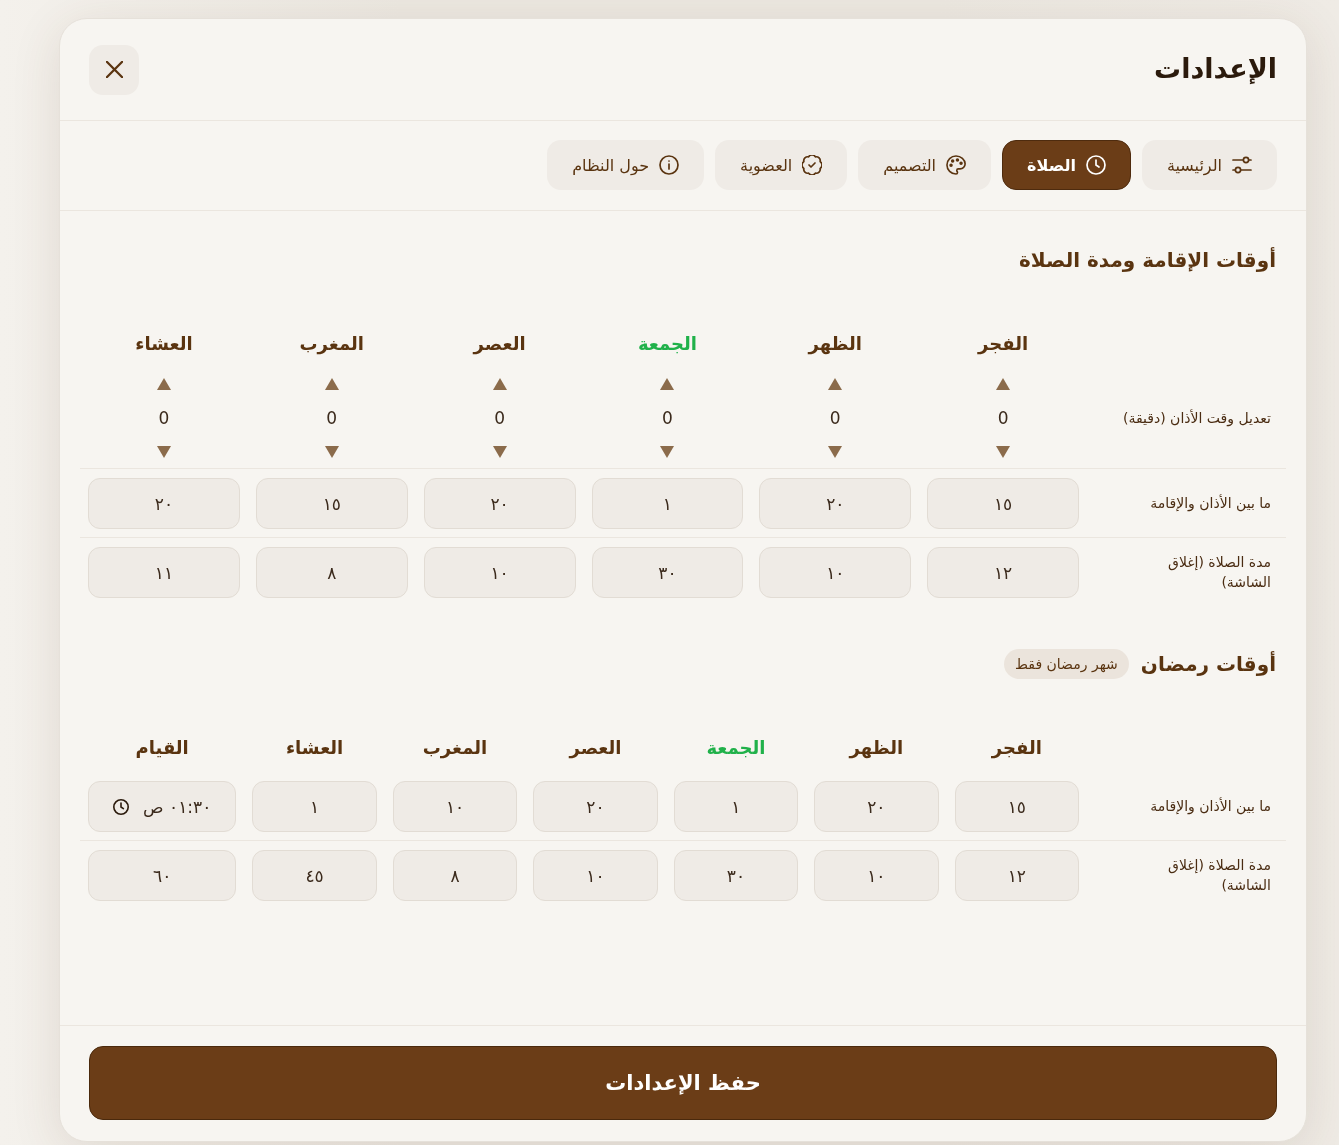 The width and height of the screenshot is (1339, 1145). Describe the element at coordinates (1066, 664) in the screenshot. I see `badge: شهر رمضان فقط` at that location.